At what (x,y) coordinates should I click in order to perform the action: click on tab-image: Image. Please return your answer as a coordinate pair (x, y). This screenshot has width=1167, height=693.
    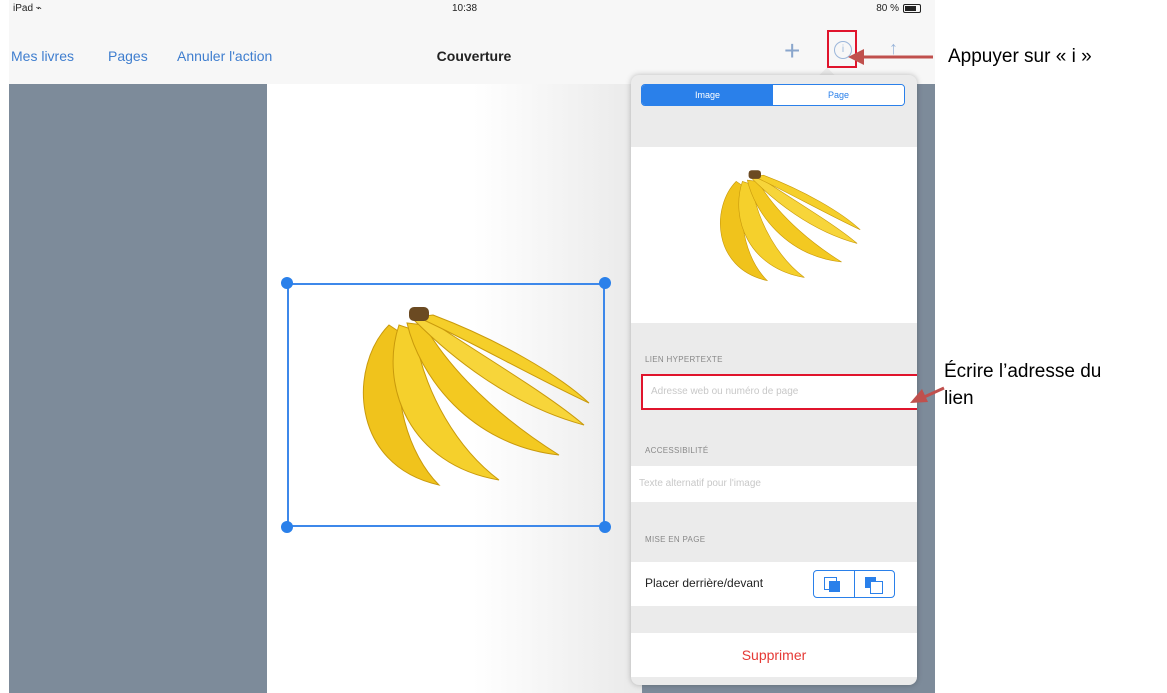
    Looking at the image, I should click on (707, 95).